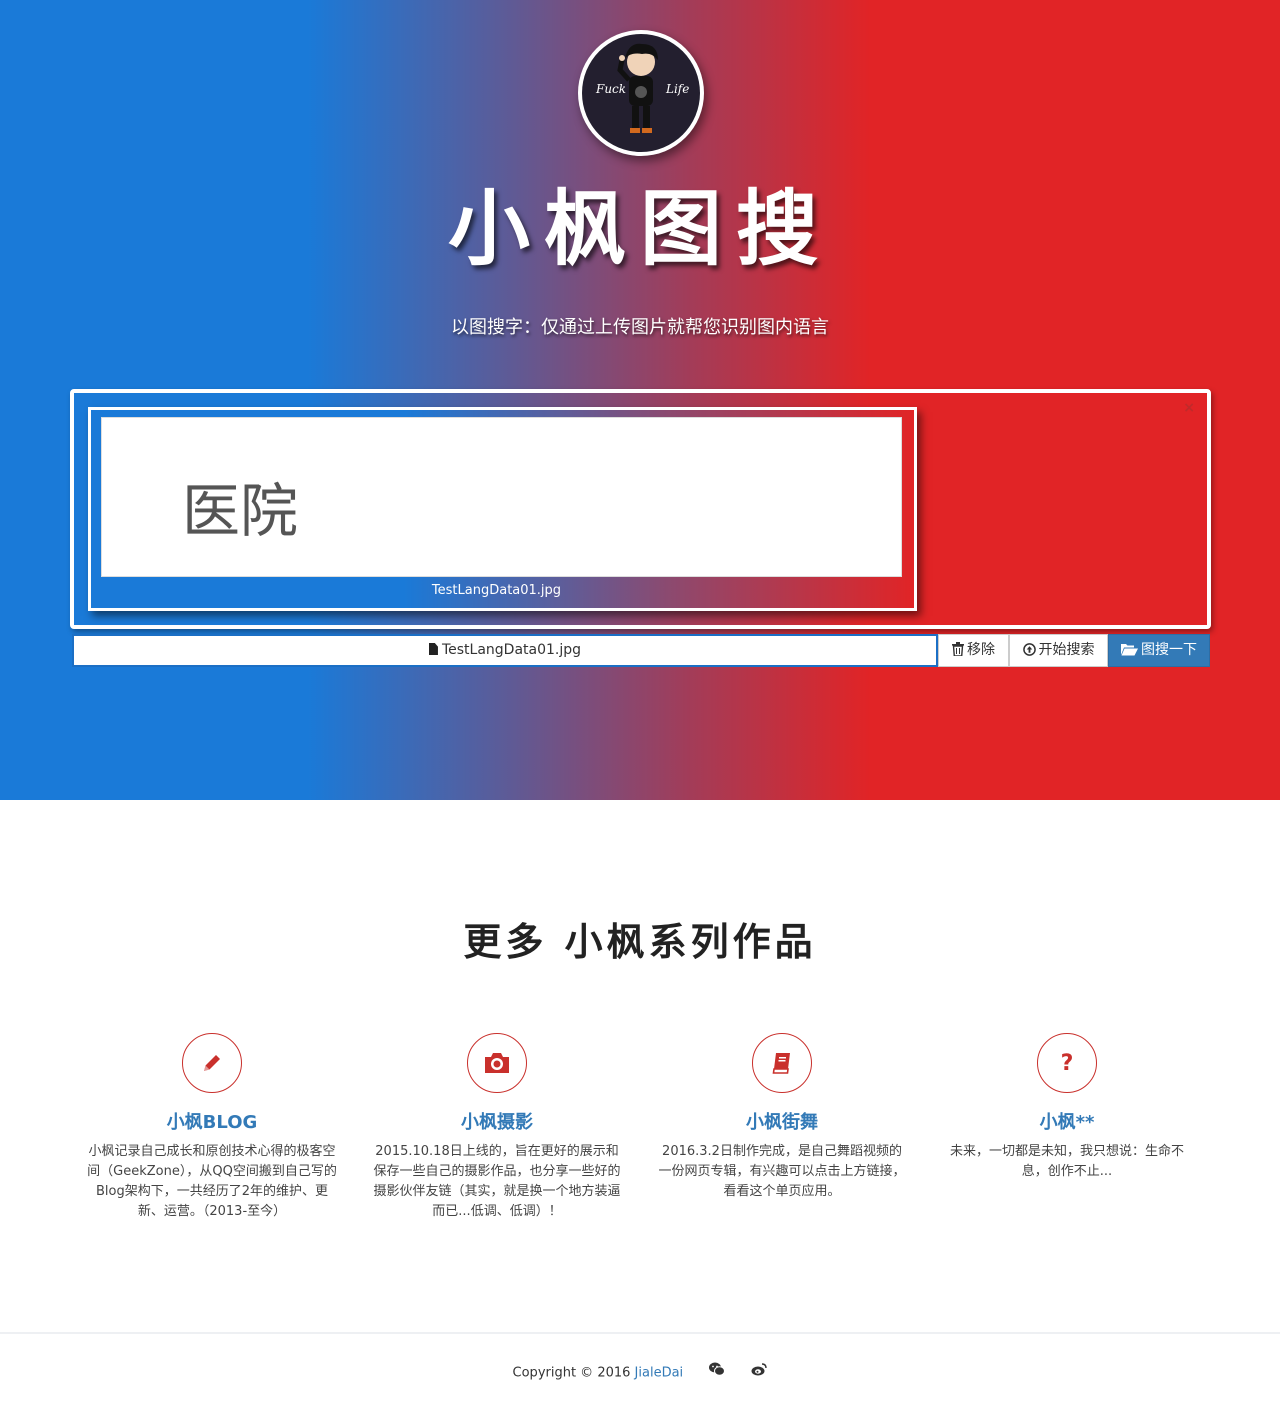 The width and height of the screenshot is (1280, 1414). I want to click on camera-icon, so click(497, 1063).